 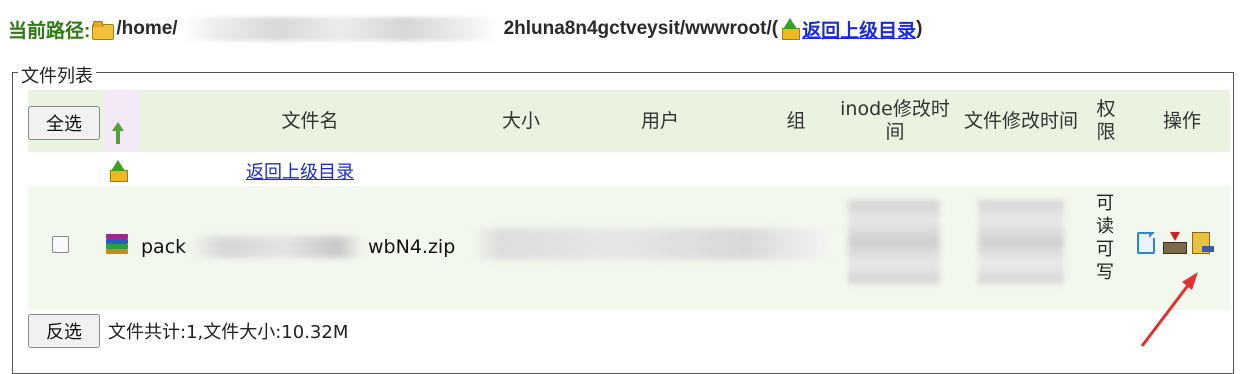 I want to click on path-up-link: 返回上级目录, so click(x=859, y=29).